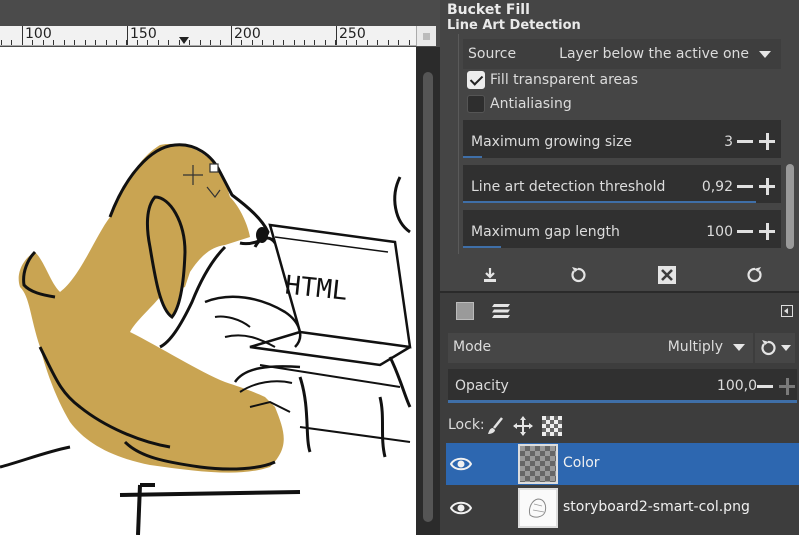 This screenshot has height=535, width=799. I want to click on max-gap-length-spinscale: Maximum gap length 100, so click(622, 229).